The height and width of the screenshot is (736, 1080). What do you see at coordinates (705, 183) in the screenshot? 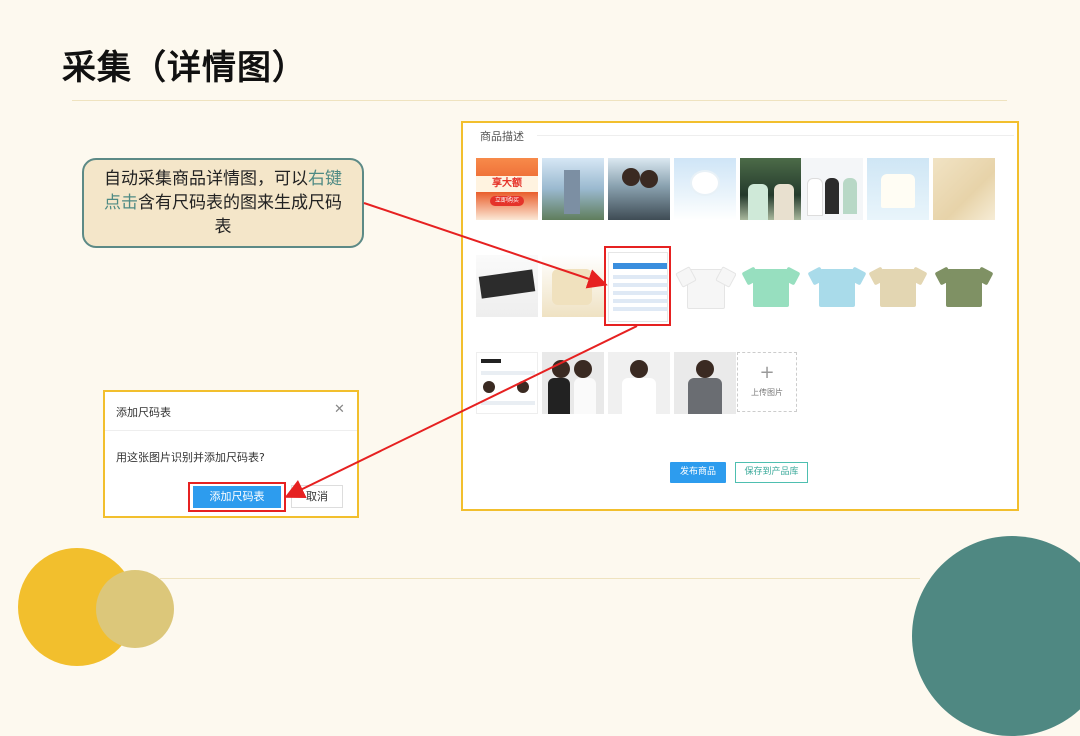
I see `cotton-shape` at bounding box center [705, 183].